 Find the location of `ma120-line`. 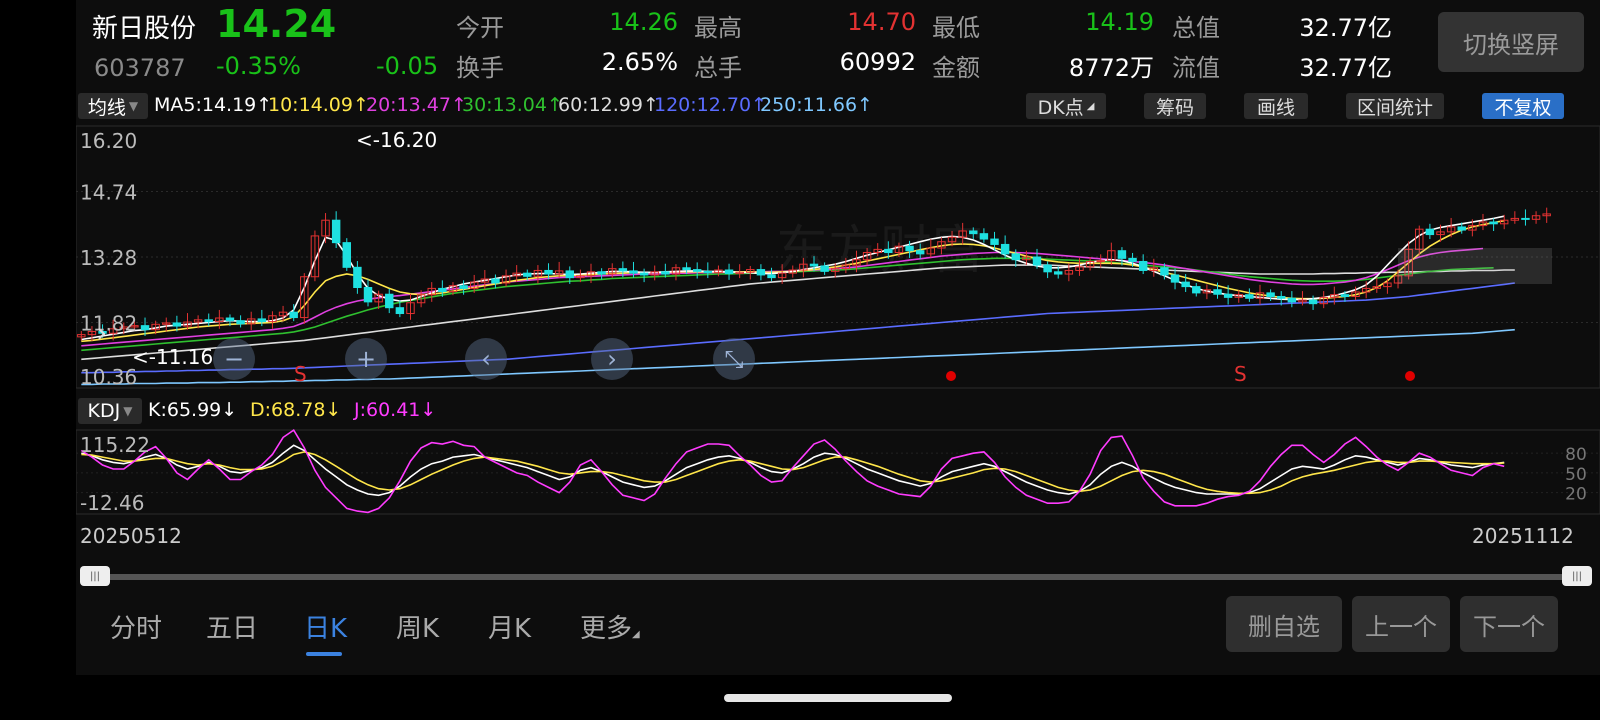

ma120-line is located at coordinates (798, 328).